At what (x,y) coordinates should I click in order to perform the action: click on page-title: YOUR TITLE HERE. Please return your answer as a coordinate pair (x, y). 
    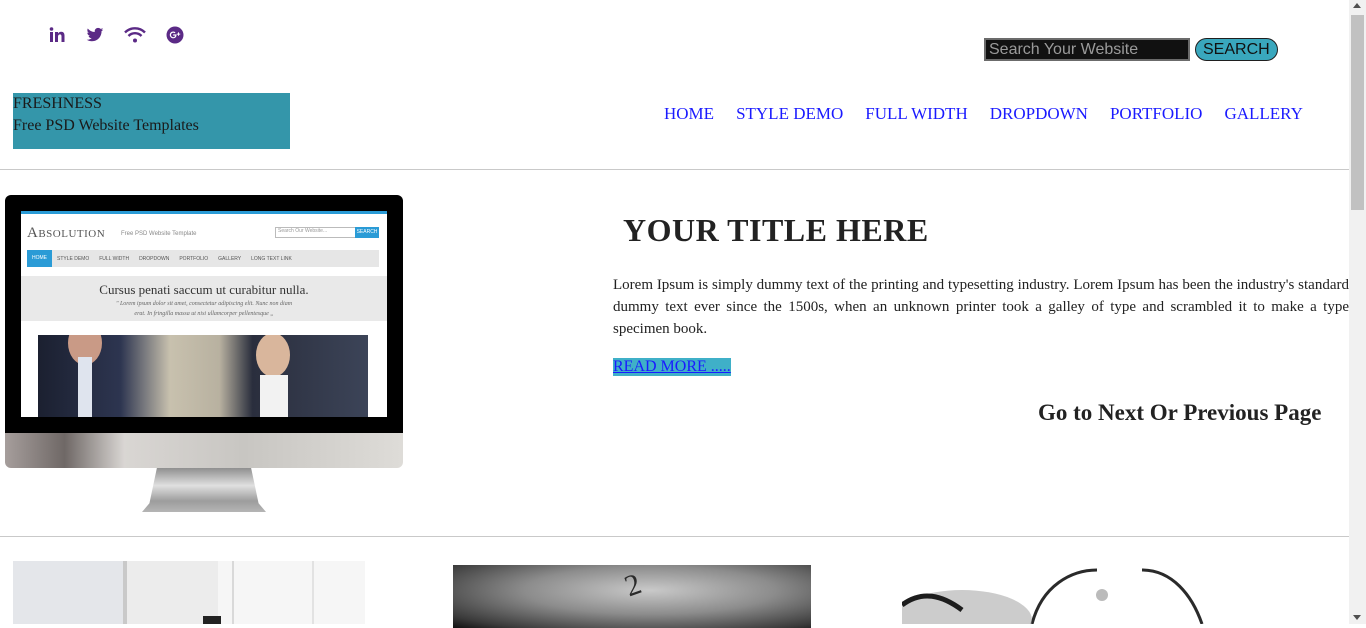
    Looking at the image, I should click on (776, 230).